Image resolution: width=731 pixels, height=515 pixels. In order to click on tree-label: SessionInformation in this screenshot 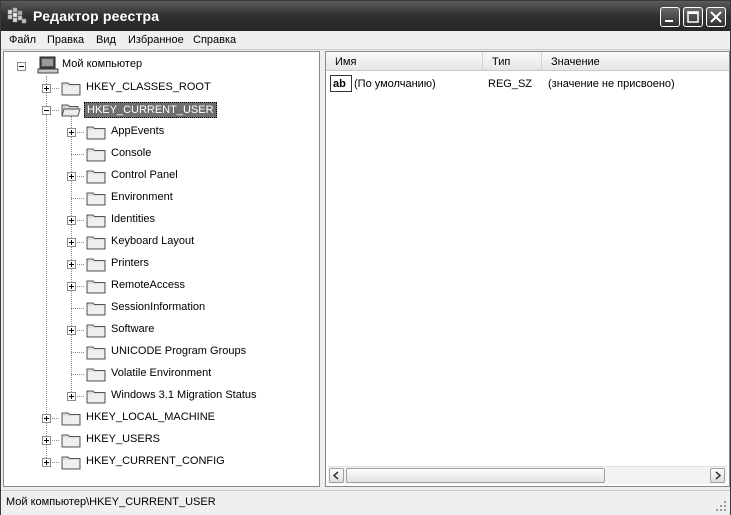, I will do `click(158, 307)`.